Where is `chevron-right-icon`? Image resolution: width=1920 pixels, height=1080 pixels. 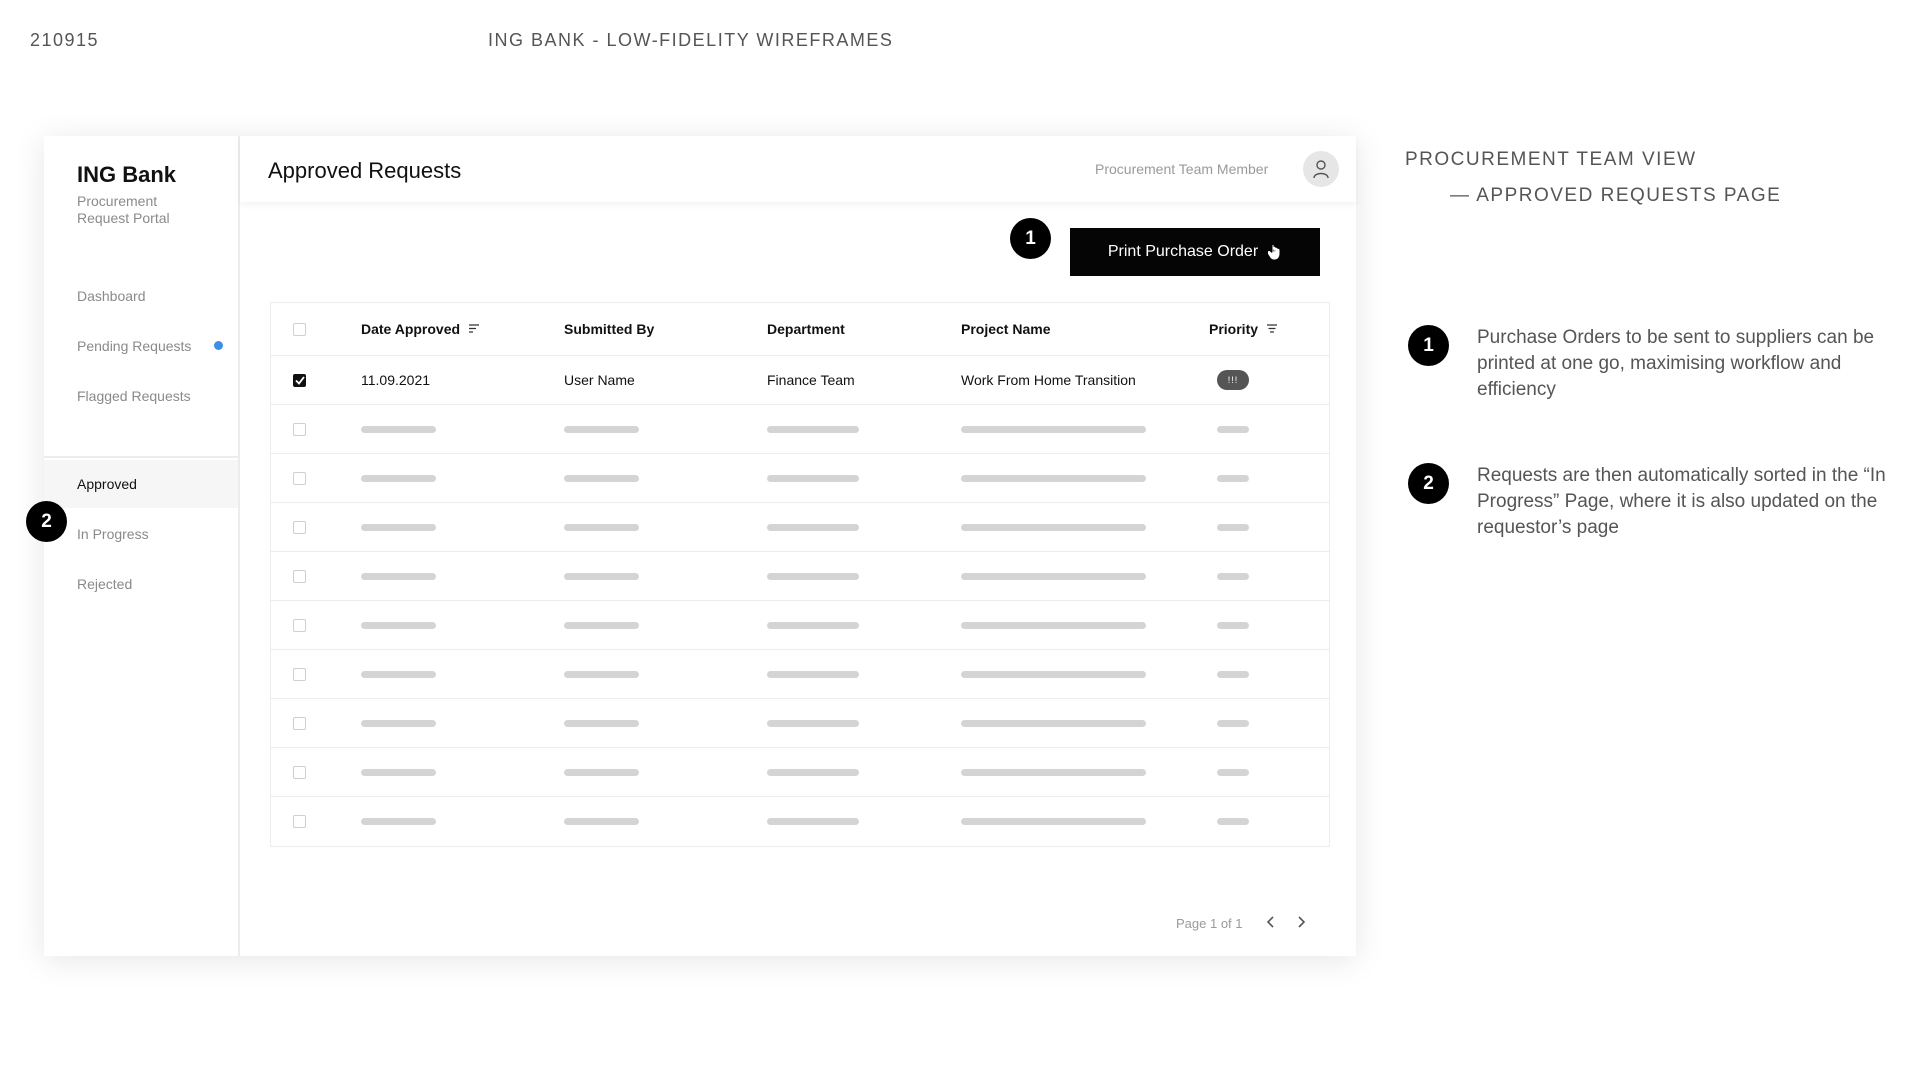 chevron-right-icon is located at coordinates (1302, 922).